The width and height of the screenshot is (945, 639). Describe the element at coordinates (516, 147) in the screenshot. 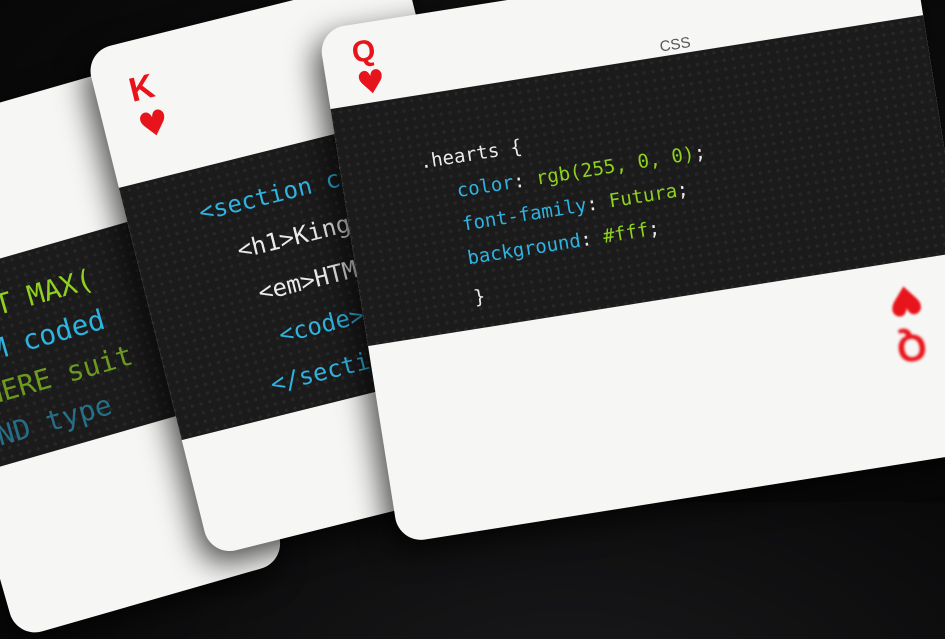

I see `open-brace: {` at that location.